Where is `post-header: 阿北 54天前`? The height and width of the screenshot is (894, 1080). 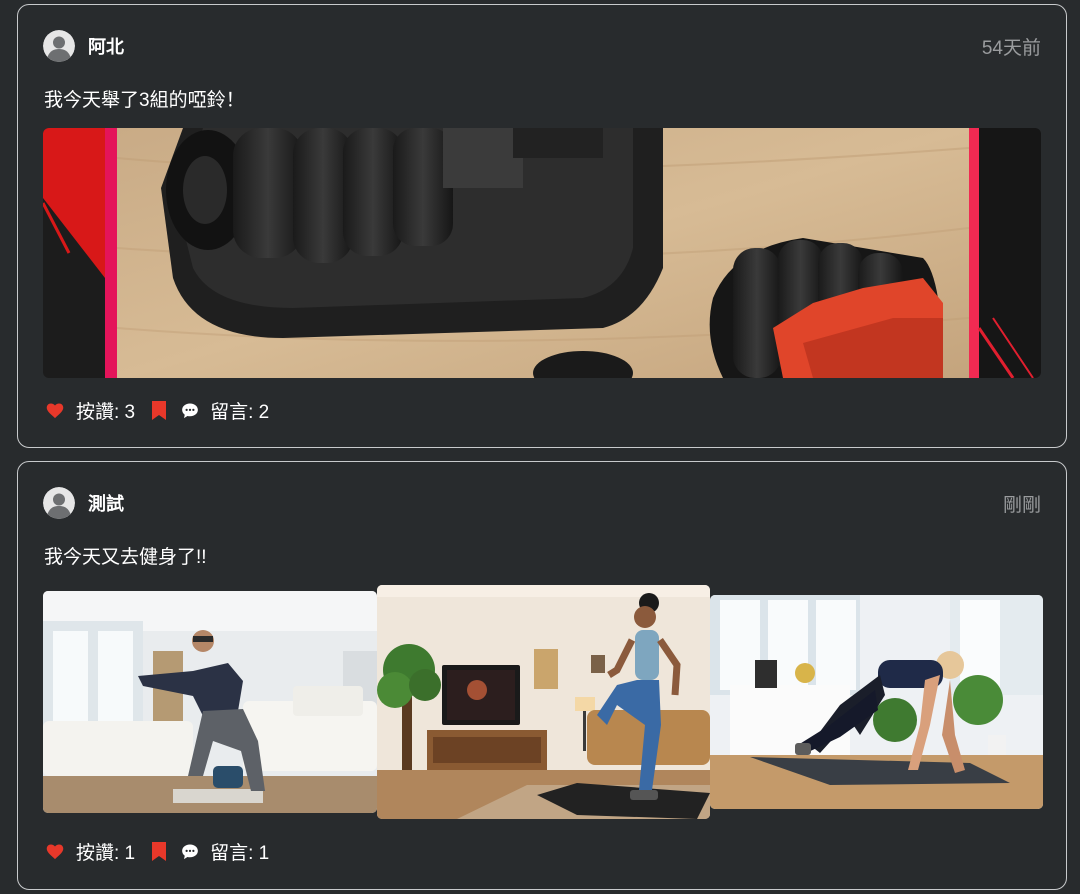
post-header: 阿北 54天前 is located at coordinates (542, 46).